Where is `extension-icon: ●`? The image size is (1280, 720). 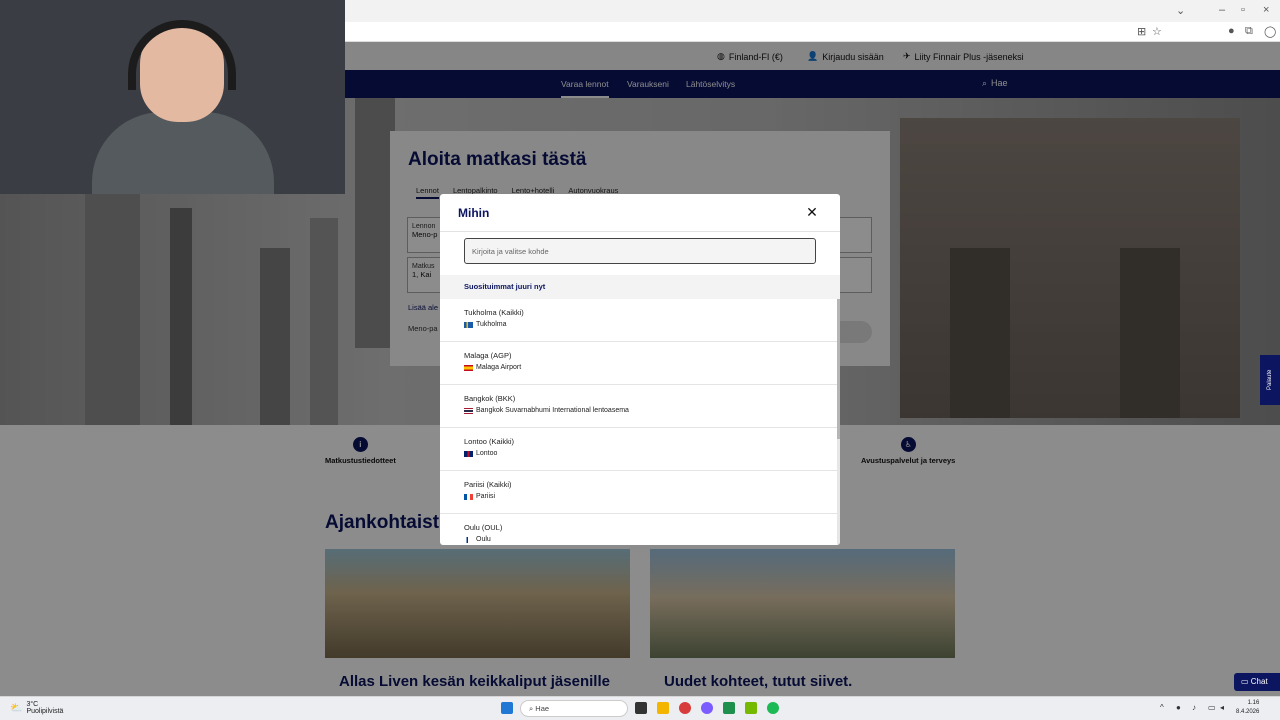
extension-icon: ● is located at coordinates (1231, 31).